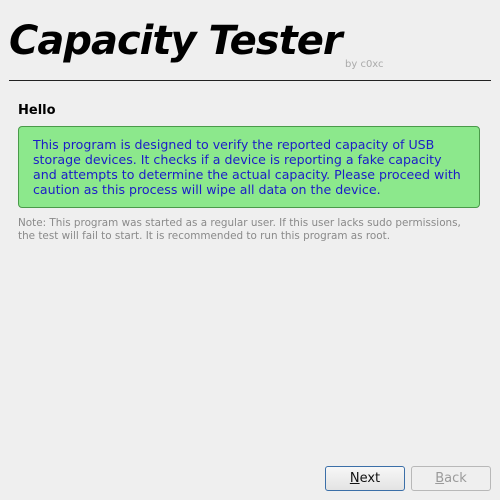 This screenshot has width=500, height=500. I want to click on back-button: Back, so click(451, 478).